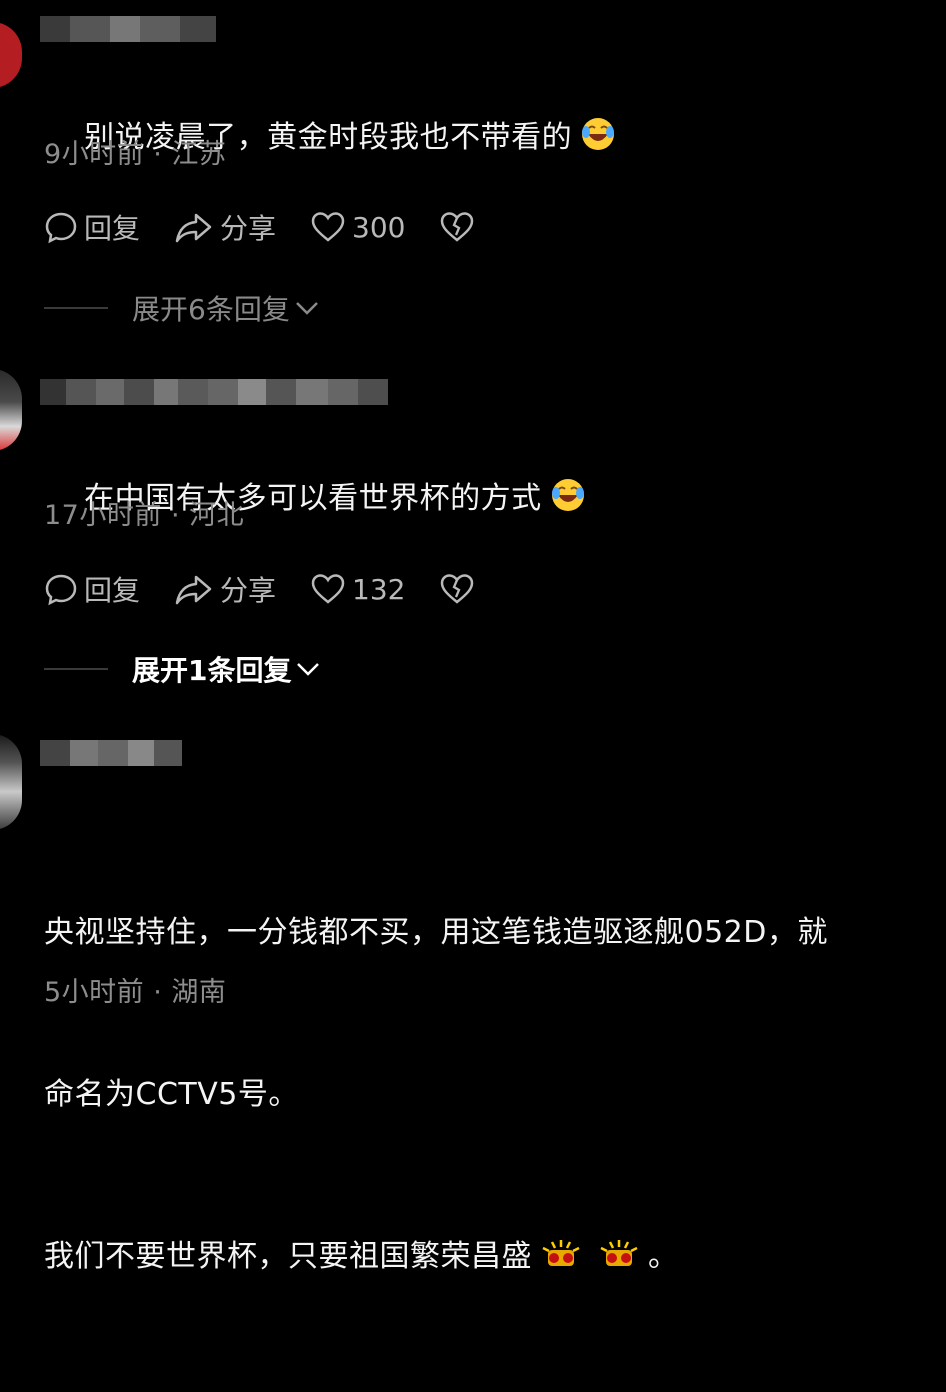 This screenshot has width=946, height=1392. I want to click on comment-text-line: 命名为CCTV5号。, so click(171, 1094).